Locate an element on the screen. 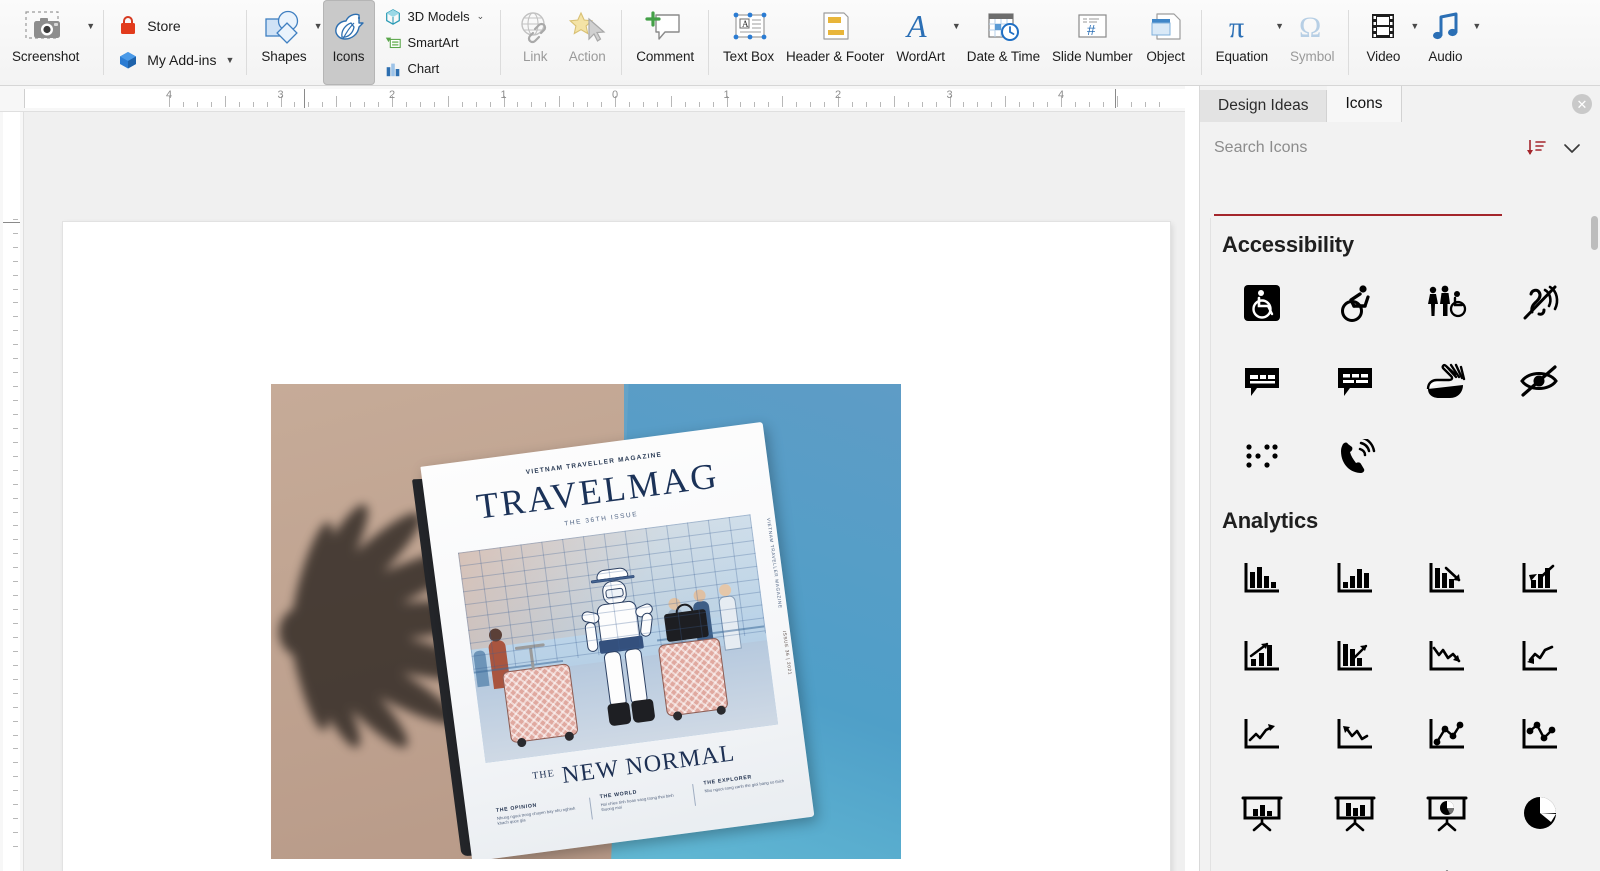 This screenshot has width=1600, height=871. action-button: Action is located at coordinates (587, 42).